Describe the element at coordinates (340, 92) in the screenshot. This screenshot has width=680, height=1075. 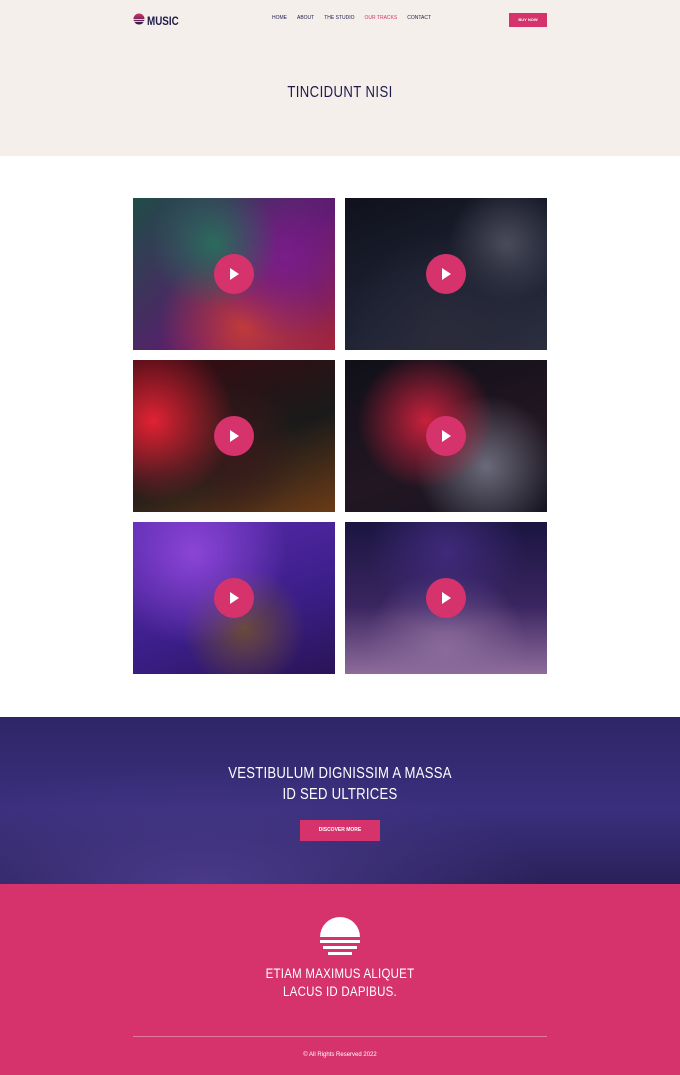
I see `page-title: TINCIDUNT NISI` at that location.